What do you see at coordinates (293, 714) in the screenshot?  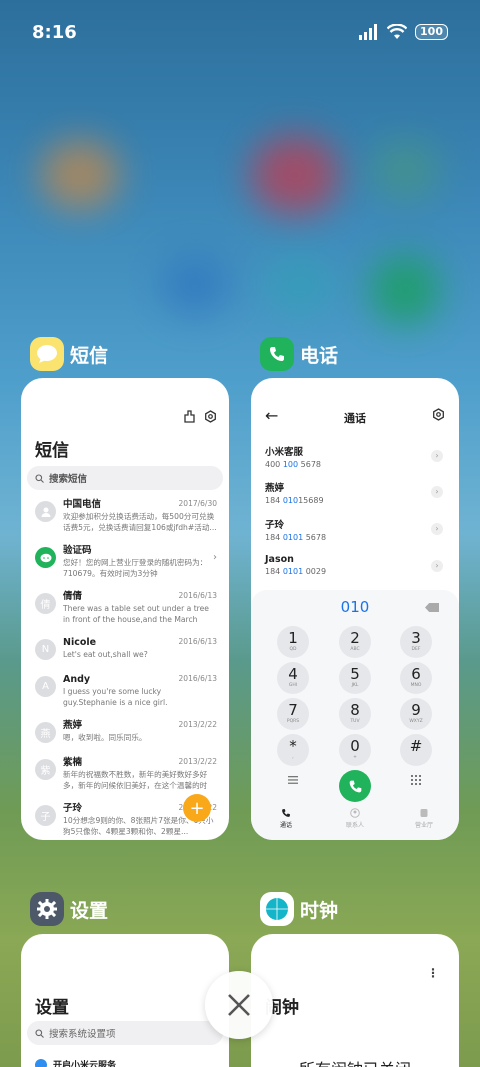 I see `dial-key-7: 7 PQRS` at bounding box center [293, 714].